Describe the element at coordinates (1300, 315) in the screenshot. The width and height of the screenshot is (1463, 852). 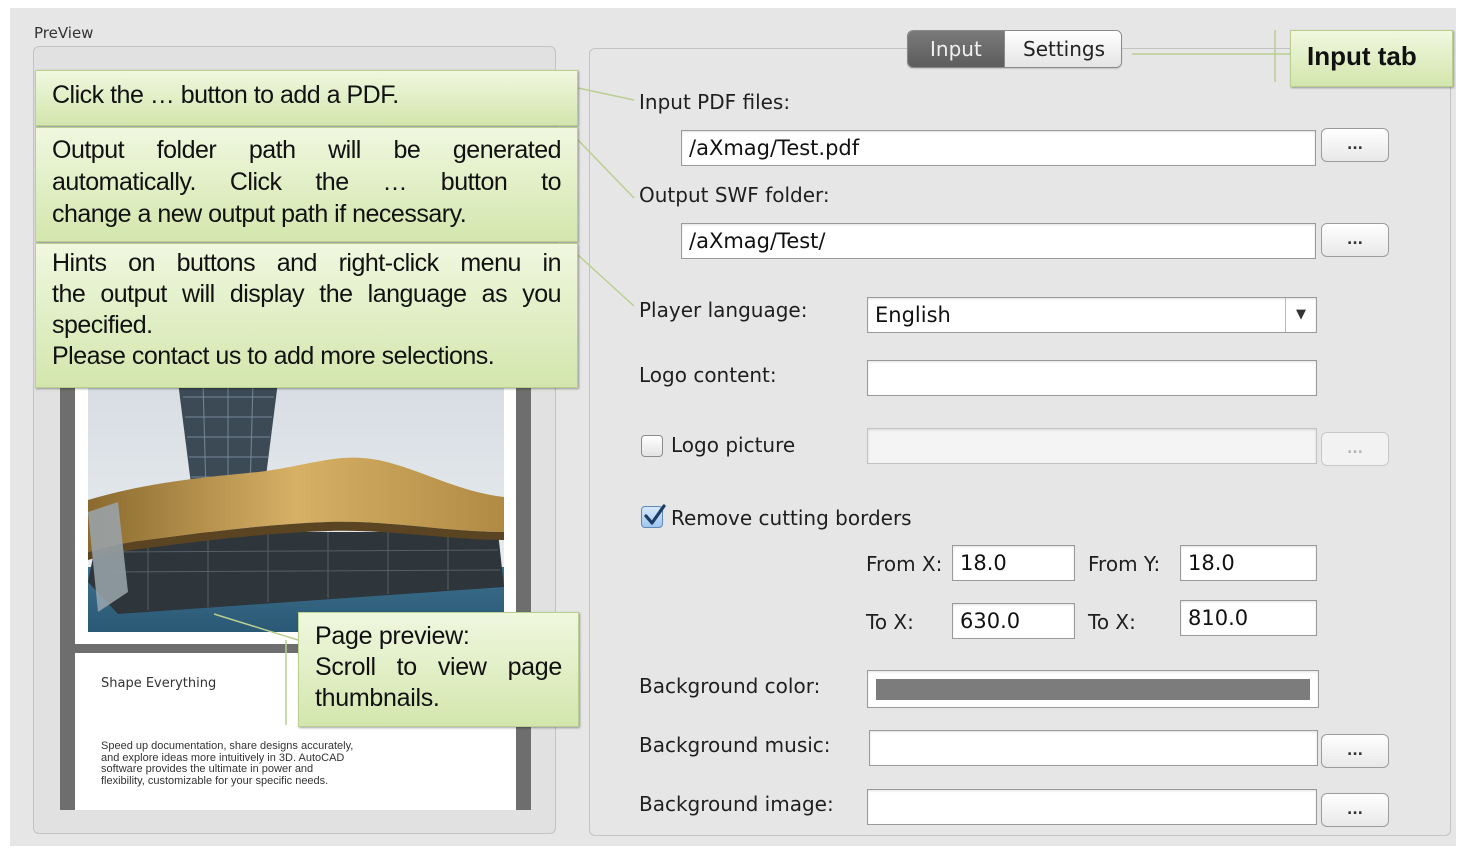
I see `chevron-down-icon: ▼` at that location.